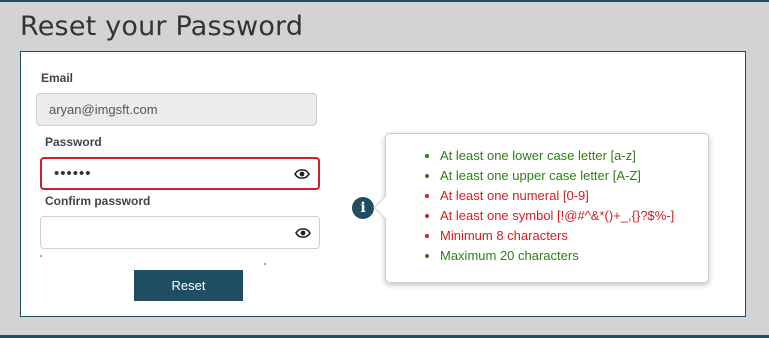  What do you see at coordinates (303, 233) in the screenshot?
I see `show-confirm-password-eye-icon` at bounding box center [303, 233].